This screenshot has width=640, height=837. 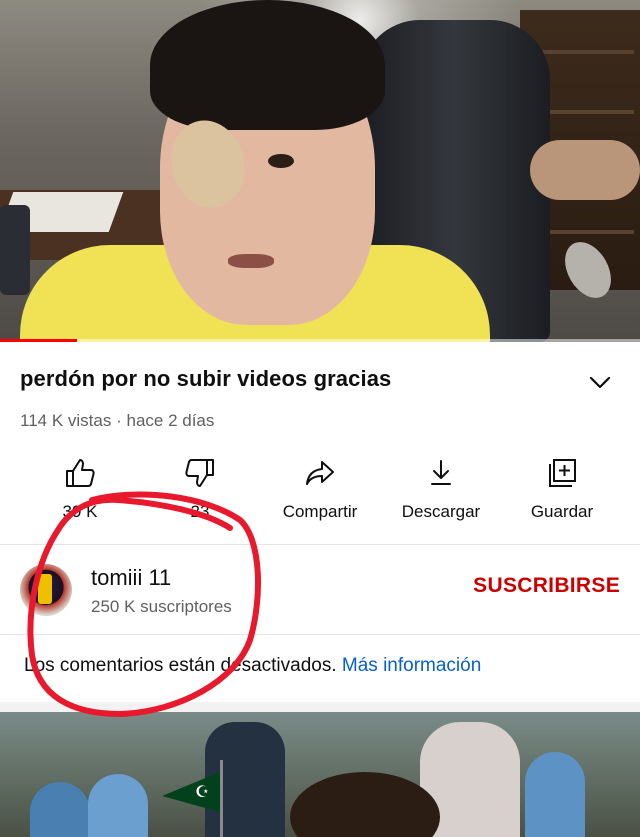 I want to click on thumbs-up-icon, so click(x=80, y=473).